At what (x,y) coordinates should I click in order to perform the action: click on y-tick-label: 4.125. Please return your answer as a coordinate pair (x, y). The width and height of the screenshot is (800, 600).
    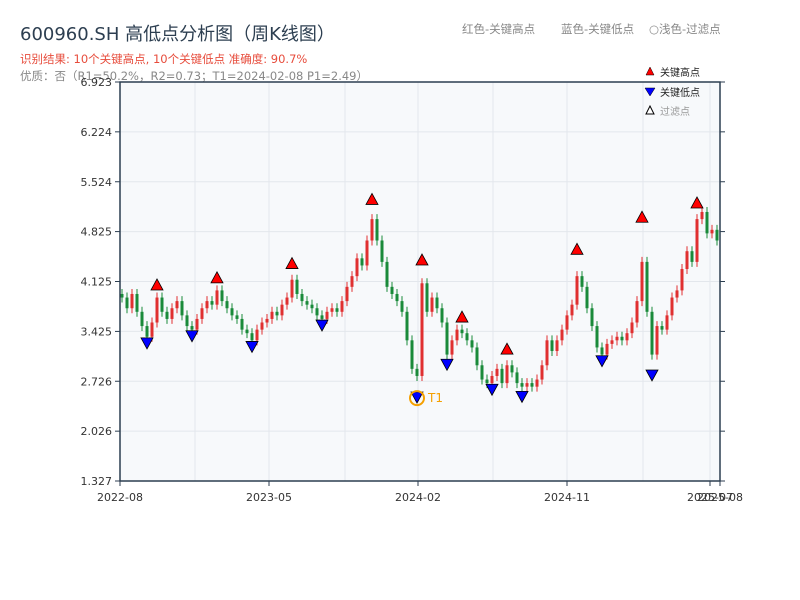
    Looking at the image, I should click on (97, 282).